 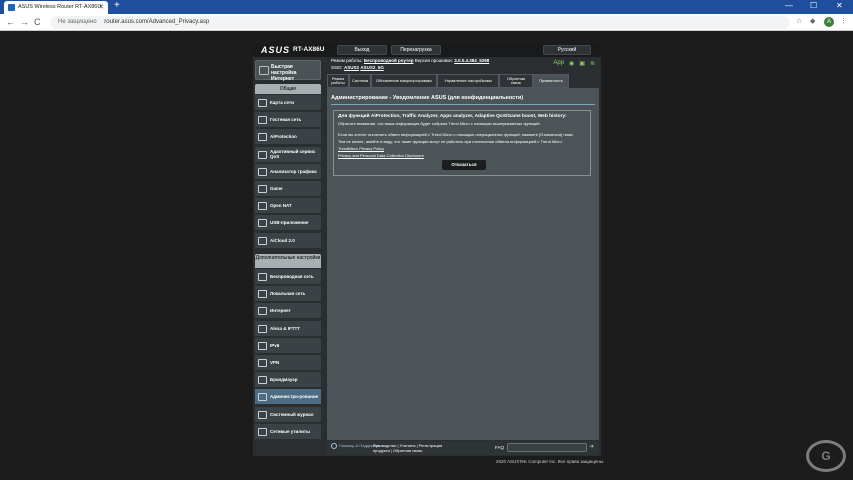 What do you see at coordinates (37, 22) in the screenshot?
I see `reload-button: C` at bounding box center [37, 22].